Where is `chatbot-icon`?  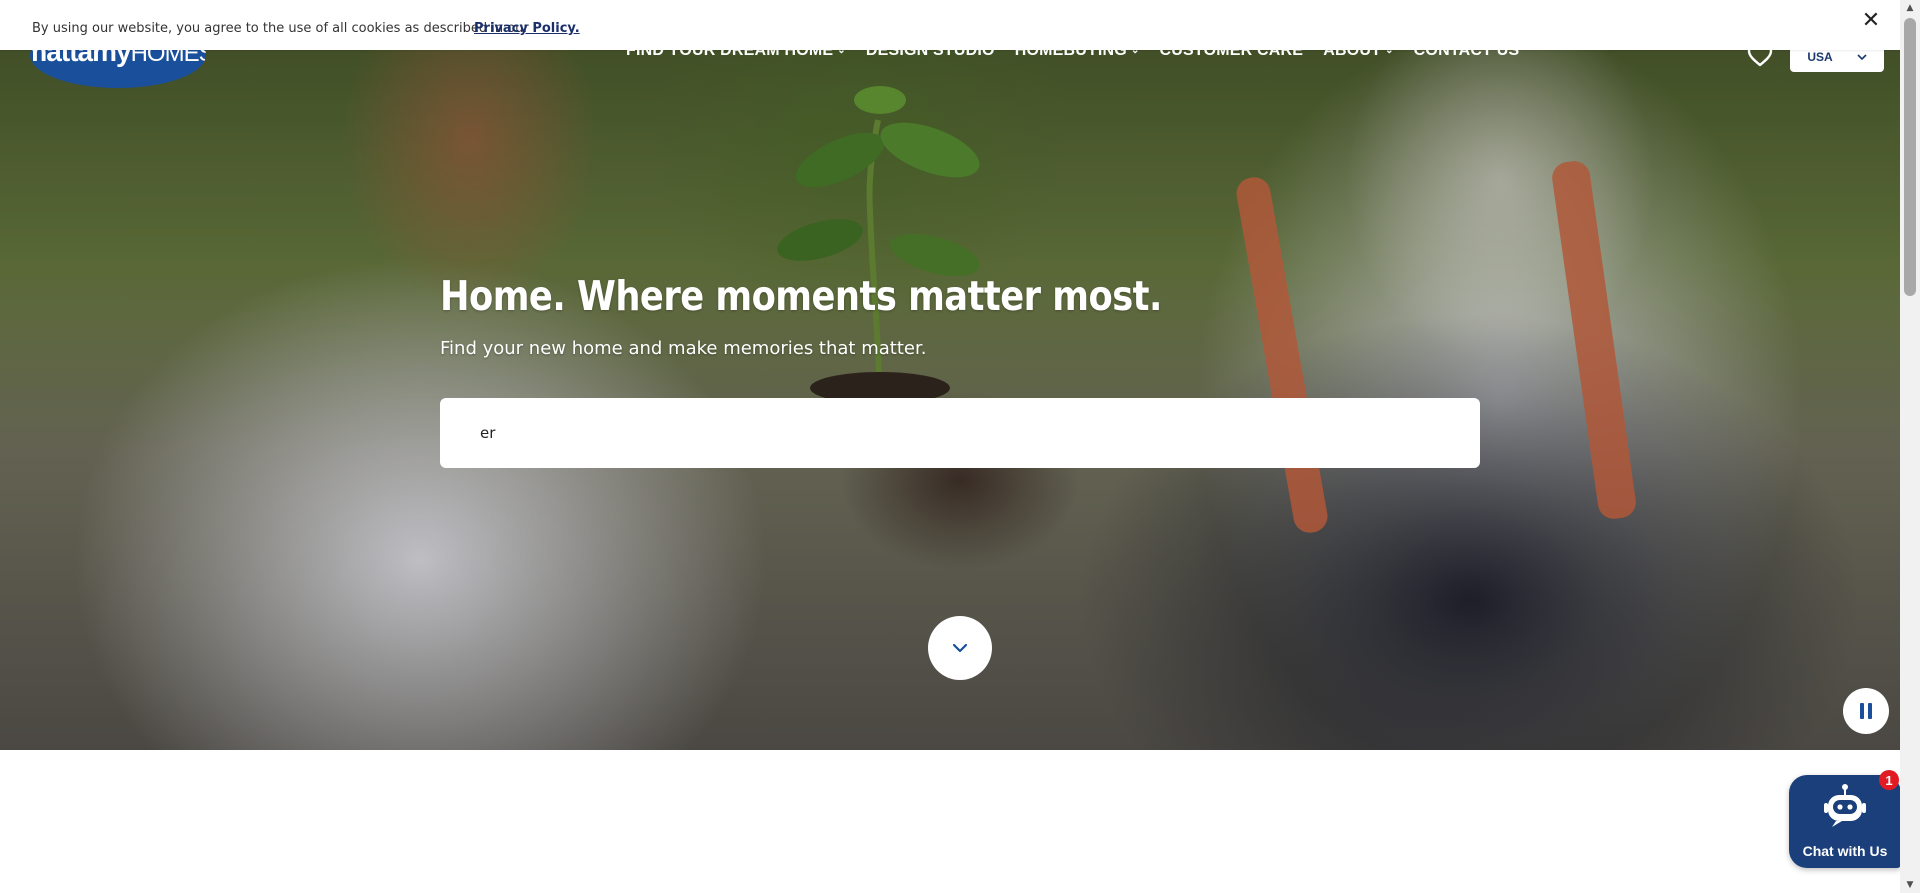
chatbot-icon is located at coordinates (1845, 805).